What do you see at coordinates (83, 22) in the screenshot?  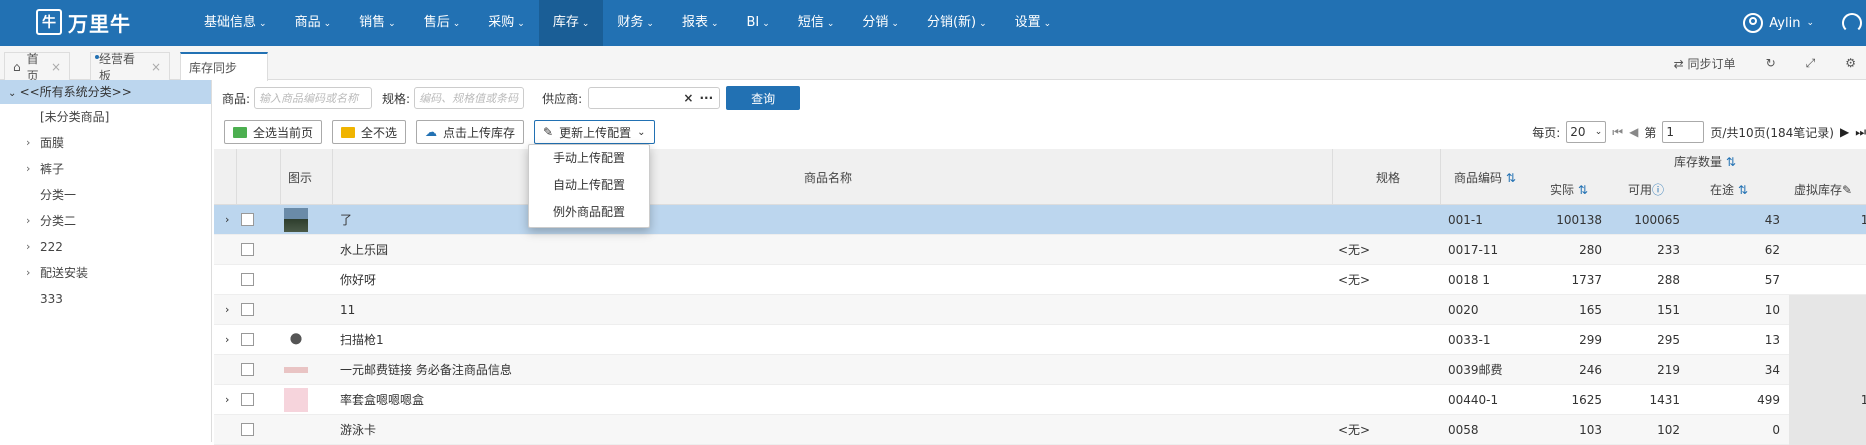 I see `app-logo: 牛 万里牛` at bounding box center [83, 22].